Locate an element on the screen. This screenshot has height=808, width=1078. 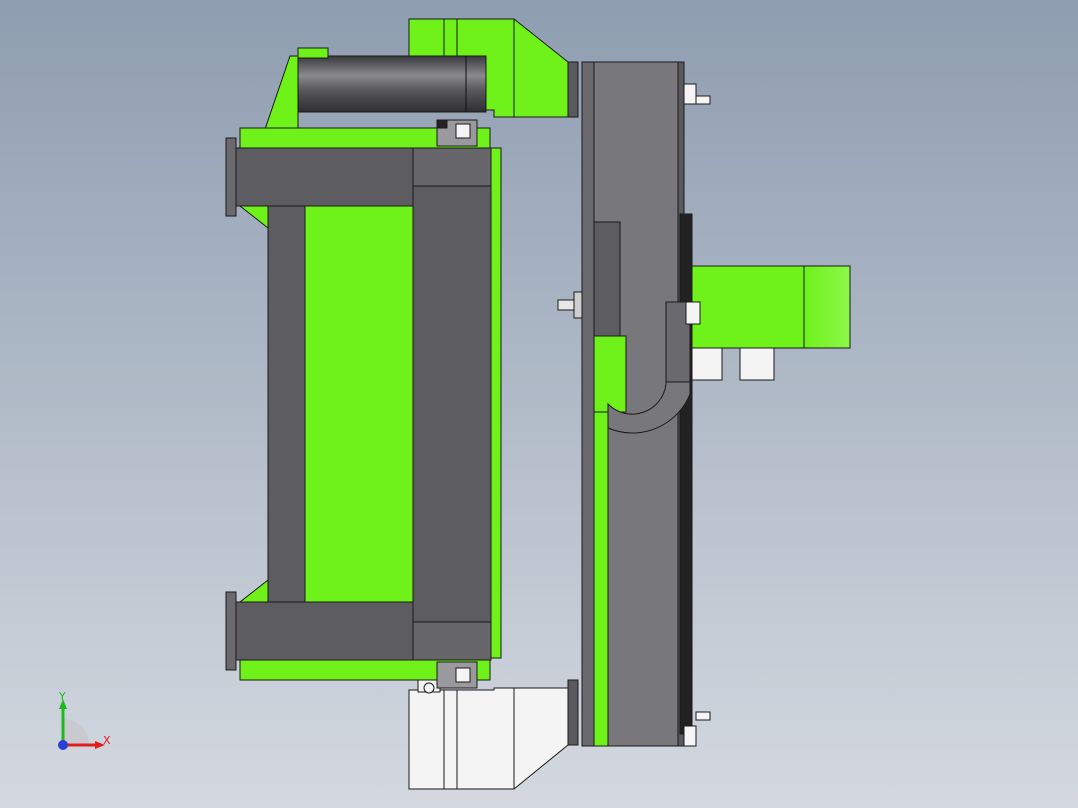
top-right-bracket-base is located at coordinates (690, 94).